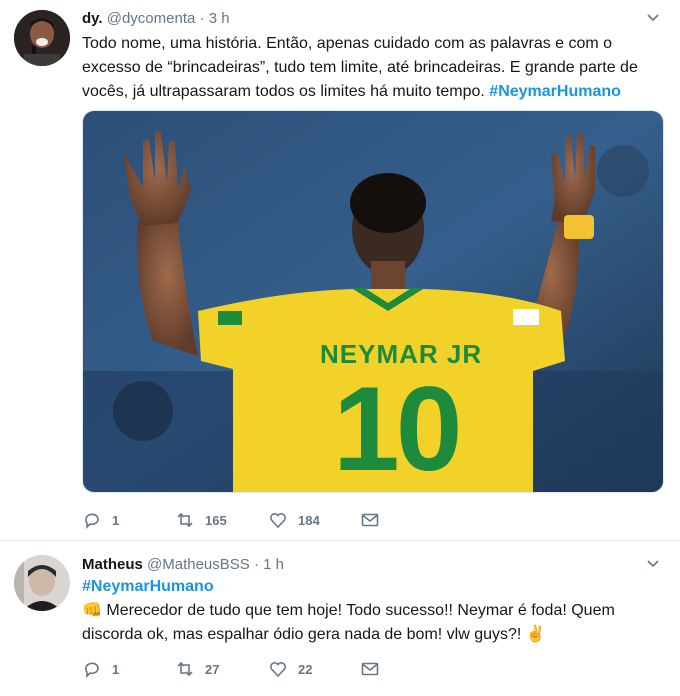 This screenshot has width=680, height=696. I want to click on like-button: 184, so click(294, 520).